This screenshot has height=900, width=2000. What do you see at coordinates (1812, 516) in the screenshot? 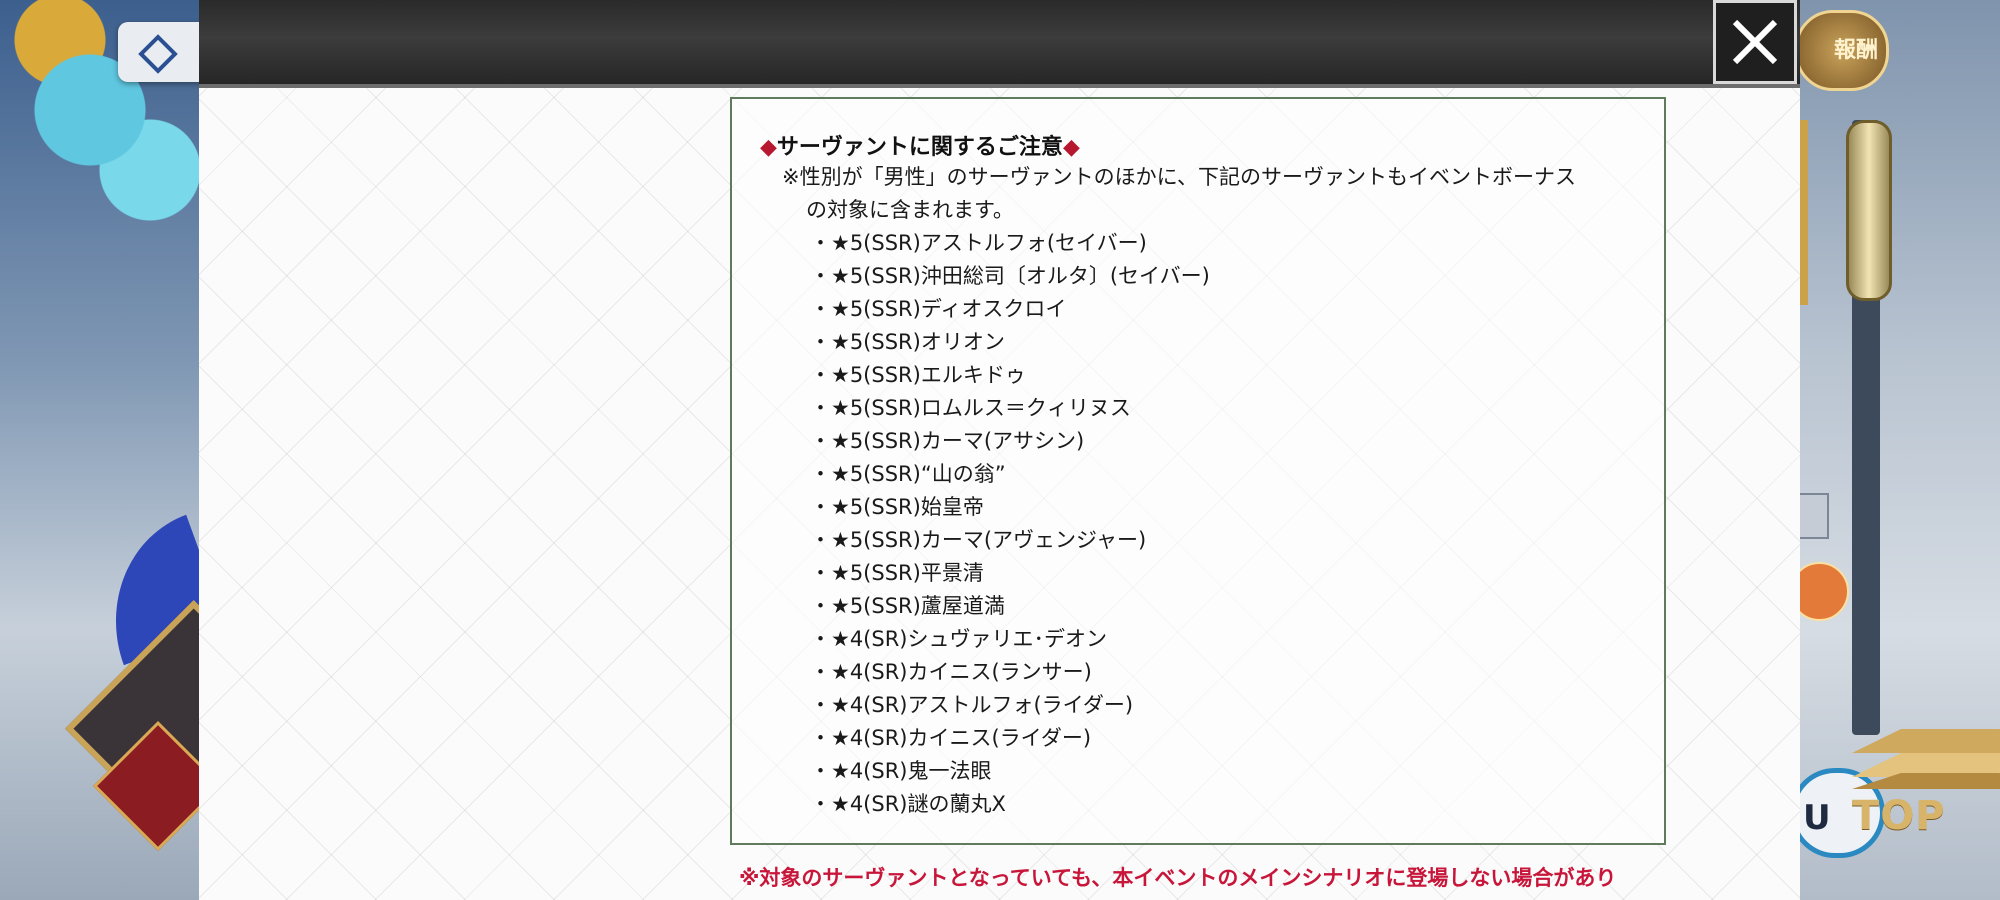
I see `background-side-tab` at bounding box center [1812, 516].